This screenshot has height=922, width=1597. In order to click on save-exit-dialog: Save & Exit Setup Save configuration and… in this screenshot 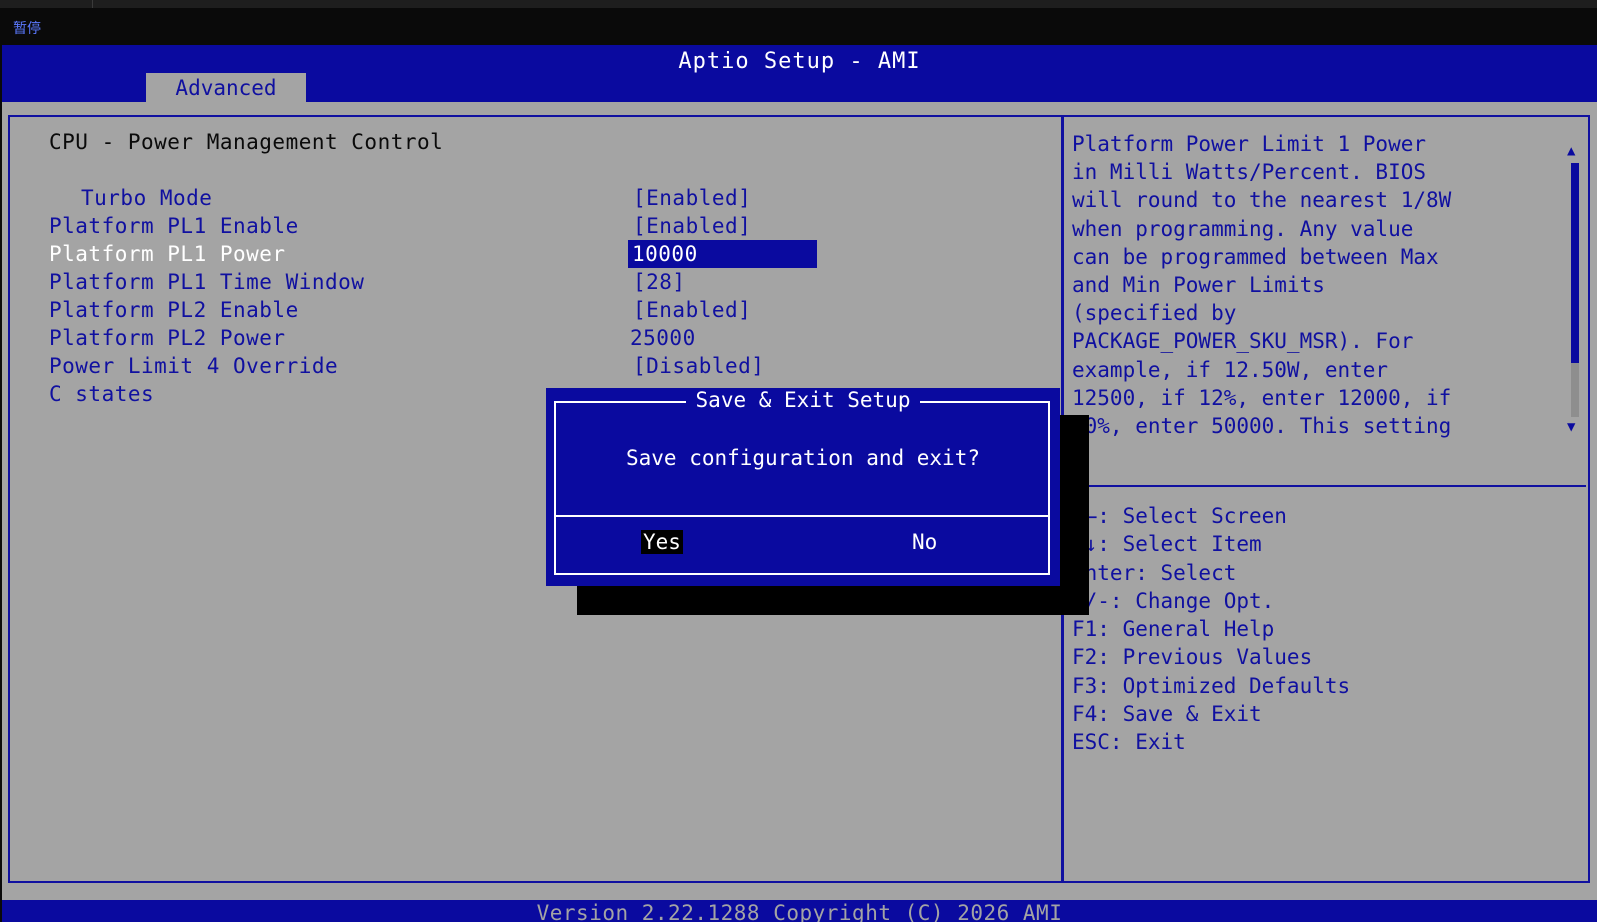, I will do `click(803, 487)`.